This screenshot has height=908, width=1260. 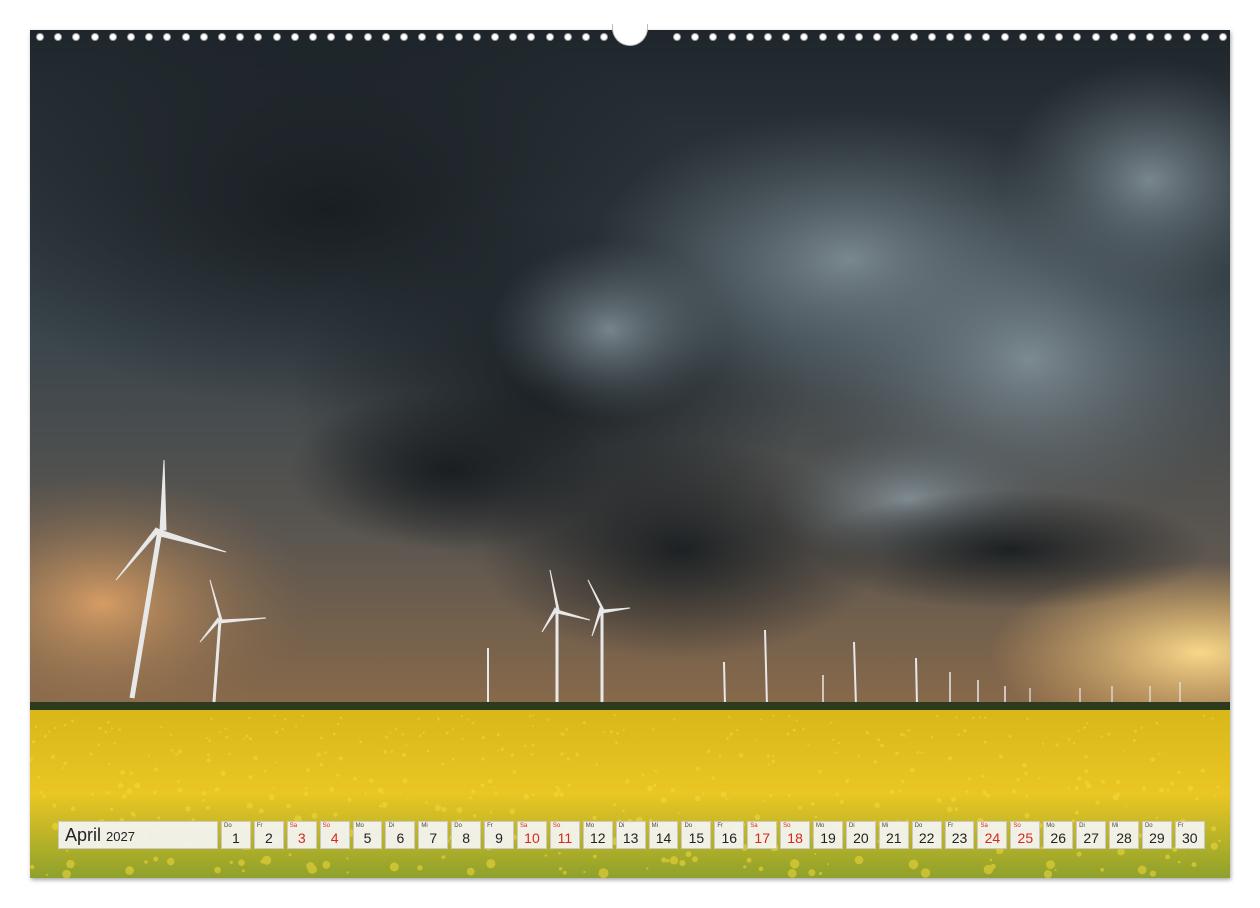 I want to click on day-cell: Di 20, so click(x=860, y=835).